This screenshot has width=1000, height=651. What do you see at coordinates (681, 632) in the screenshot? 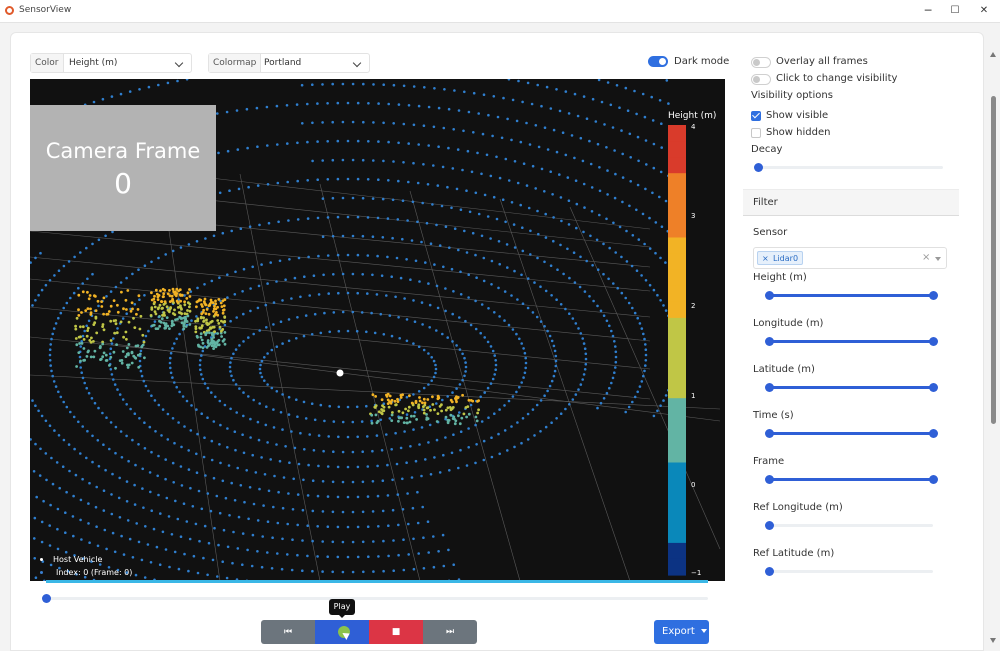
I see `export-button: Export` at bounding box center [681, 632].